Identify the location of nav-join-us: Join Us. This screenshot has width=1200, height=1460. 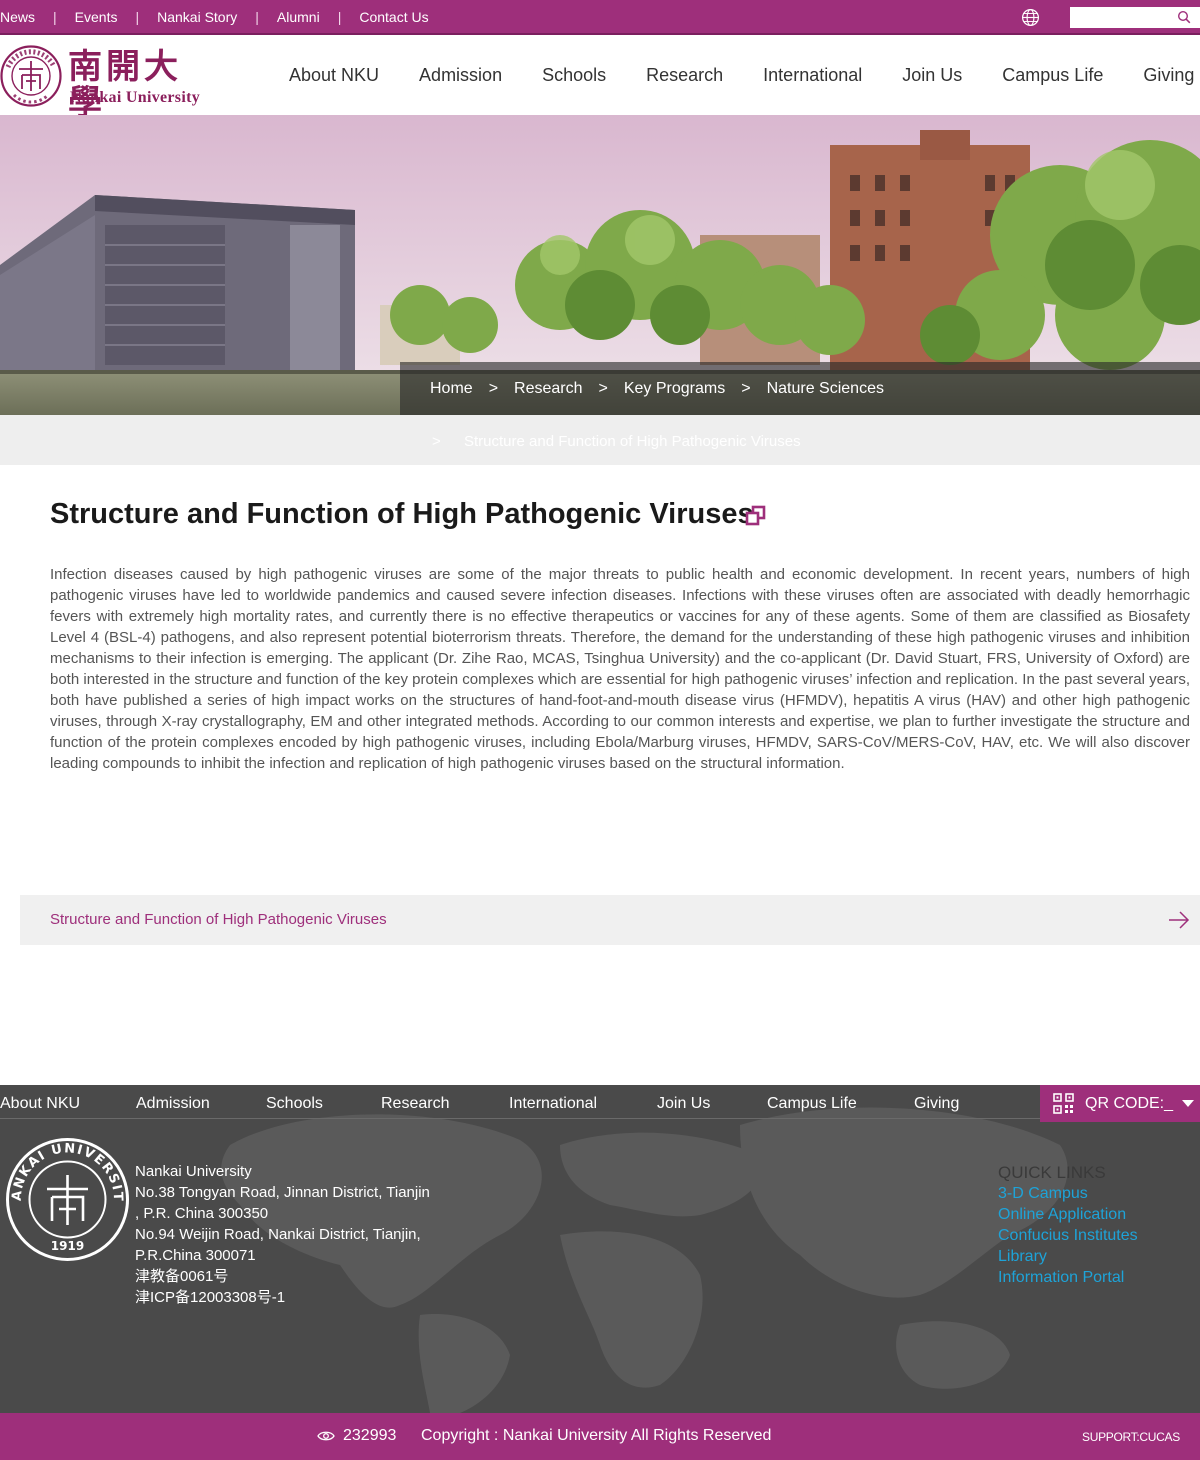
(932, 75).